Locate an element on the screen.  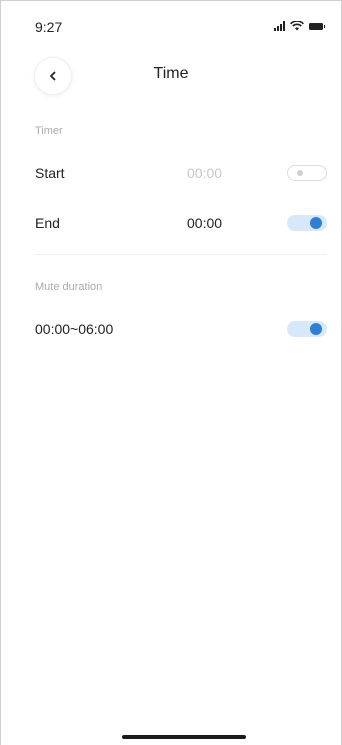
timer-end-row: End 00:00 is located at coordinates (171, 224).